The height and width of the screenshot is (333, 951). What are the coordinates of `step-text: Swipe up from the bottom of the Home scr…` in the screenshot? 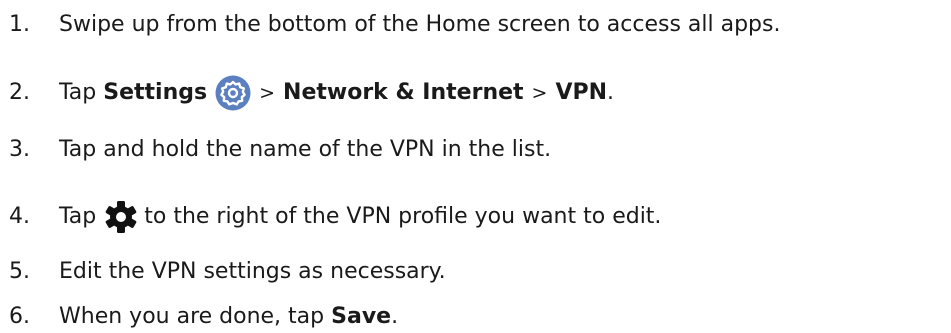 It's located at (420, 24).